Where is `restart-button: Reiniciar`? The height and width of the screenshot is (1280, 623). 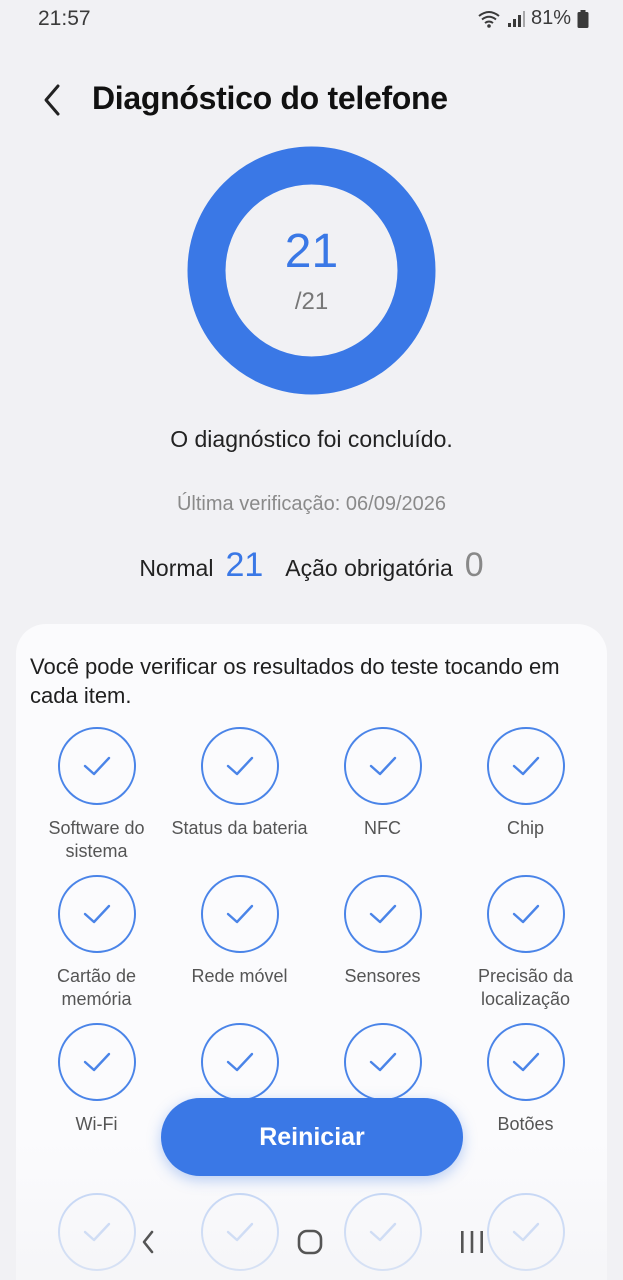 restart-button: Reiniciar is located at coordinates (312, 1137).